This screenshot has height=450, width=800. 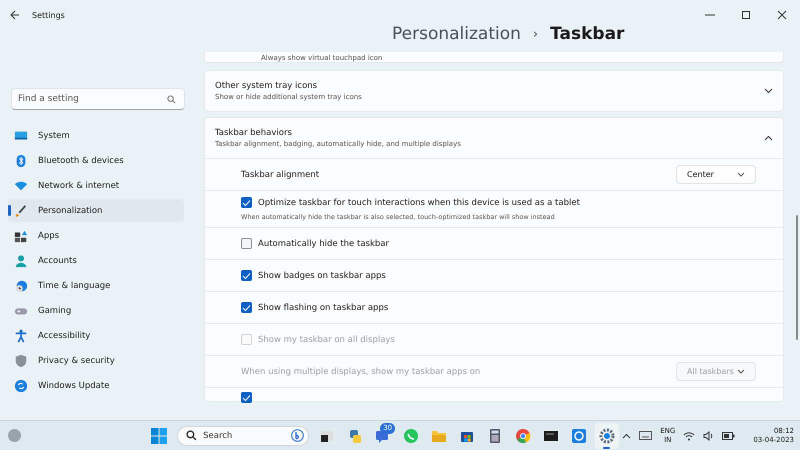 What do you see at coordinates (419, 203) in the screenshot?
I see `checkbox-label: Optimize taskbar for touch interactions when this device is used as a tablet` at bounding box center [419, 203].